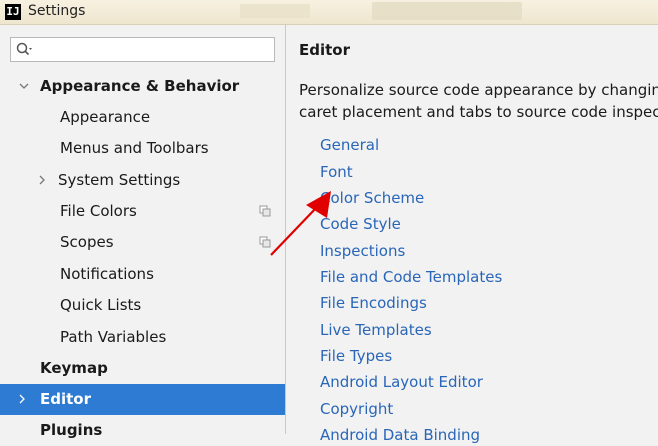 The image size is (658, 446). What do you see at coordinates (142, 368) in the screenshot?
I see `sidebar-item-keymap: Keymap` at bounding box center [142, 368].